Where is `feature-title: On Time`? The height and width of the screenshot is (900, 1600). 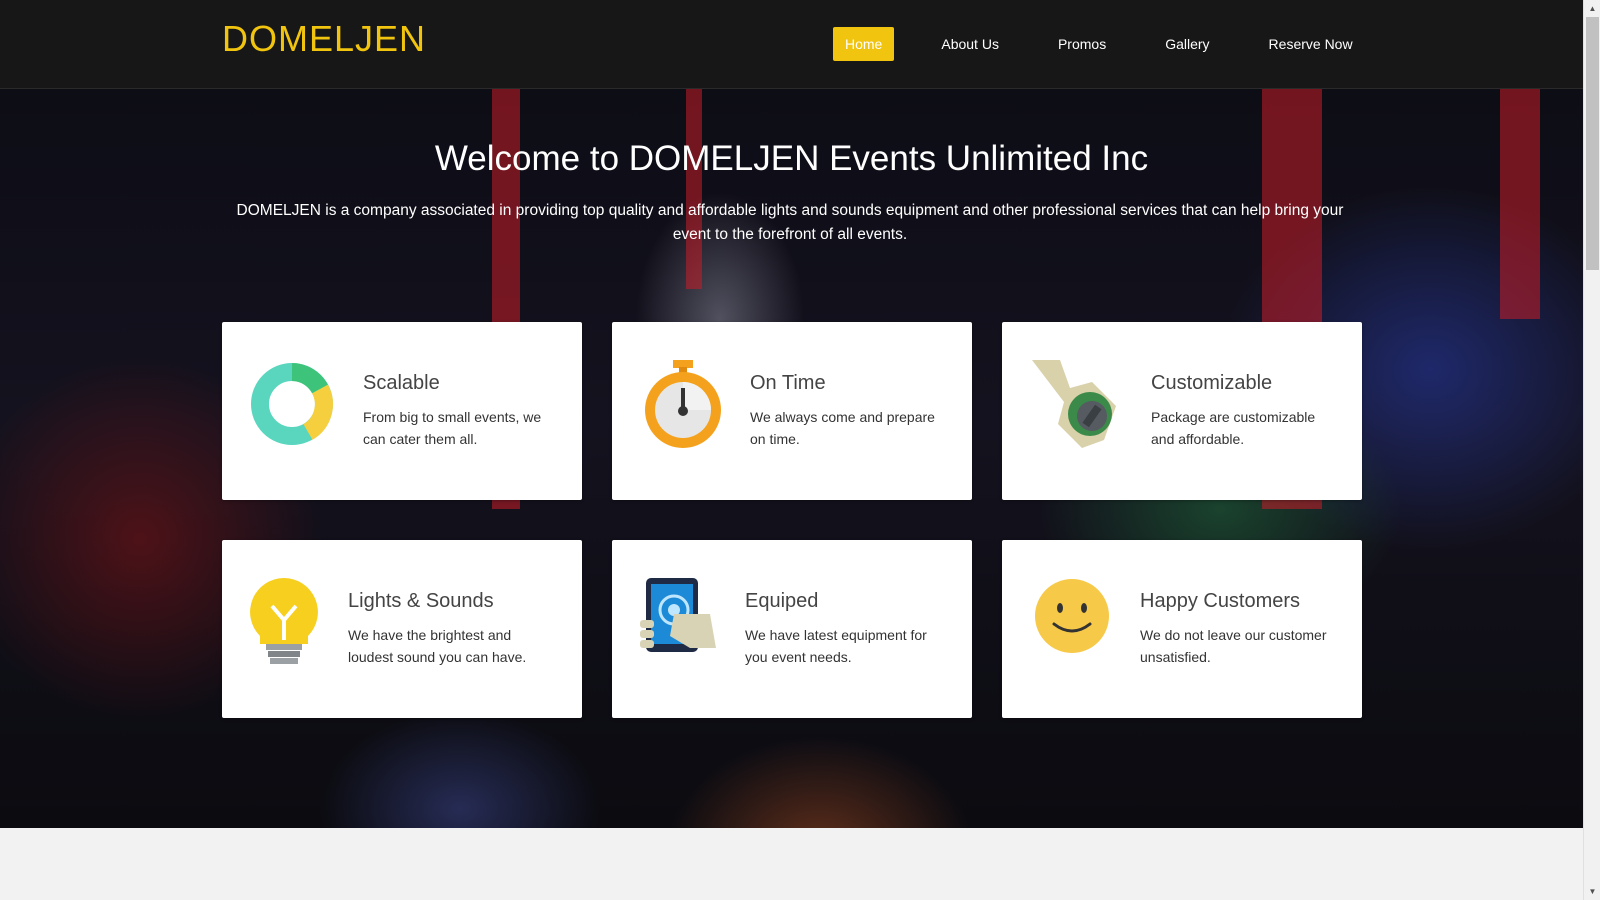 feature-title: On Time is located at coordinates (788, 383).